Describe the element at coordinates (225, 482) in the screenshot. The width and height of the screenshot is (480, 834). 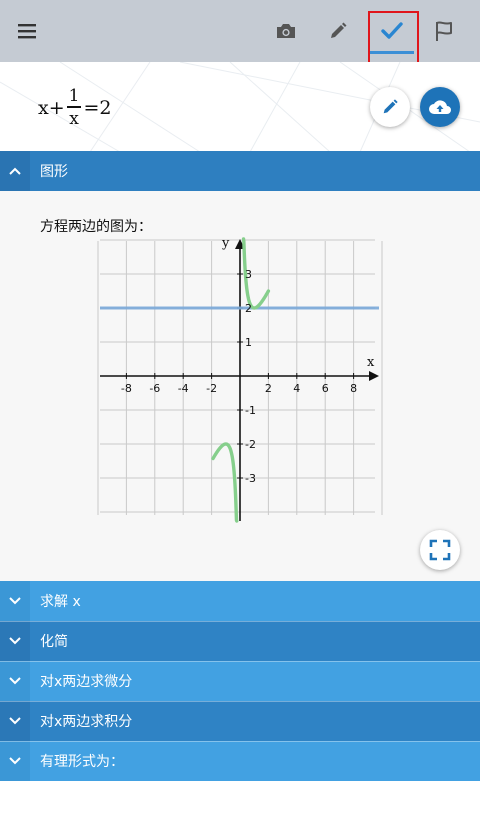
I see `lhs-curve-negative` at that location.